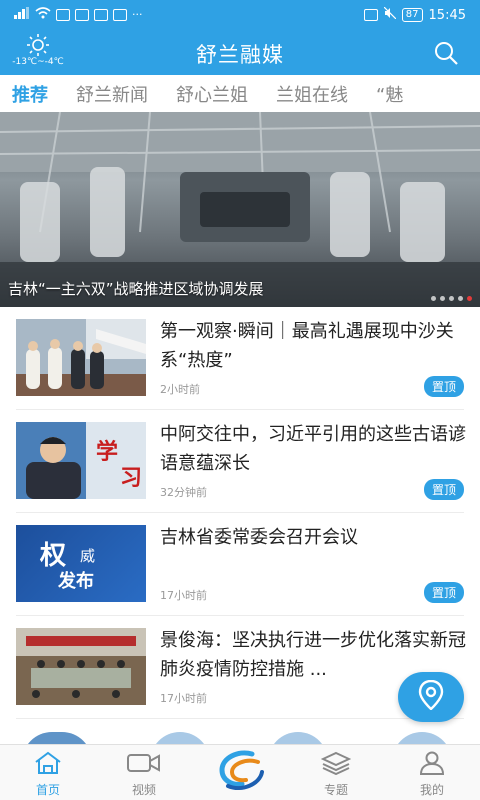 This screenshot has width=480, height=800. I want to click on user-icon, so click(432, 766).